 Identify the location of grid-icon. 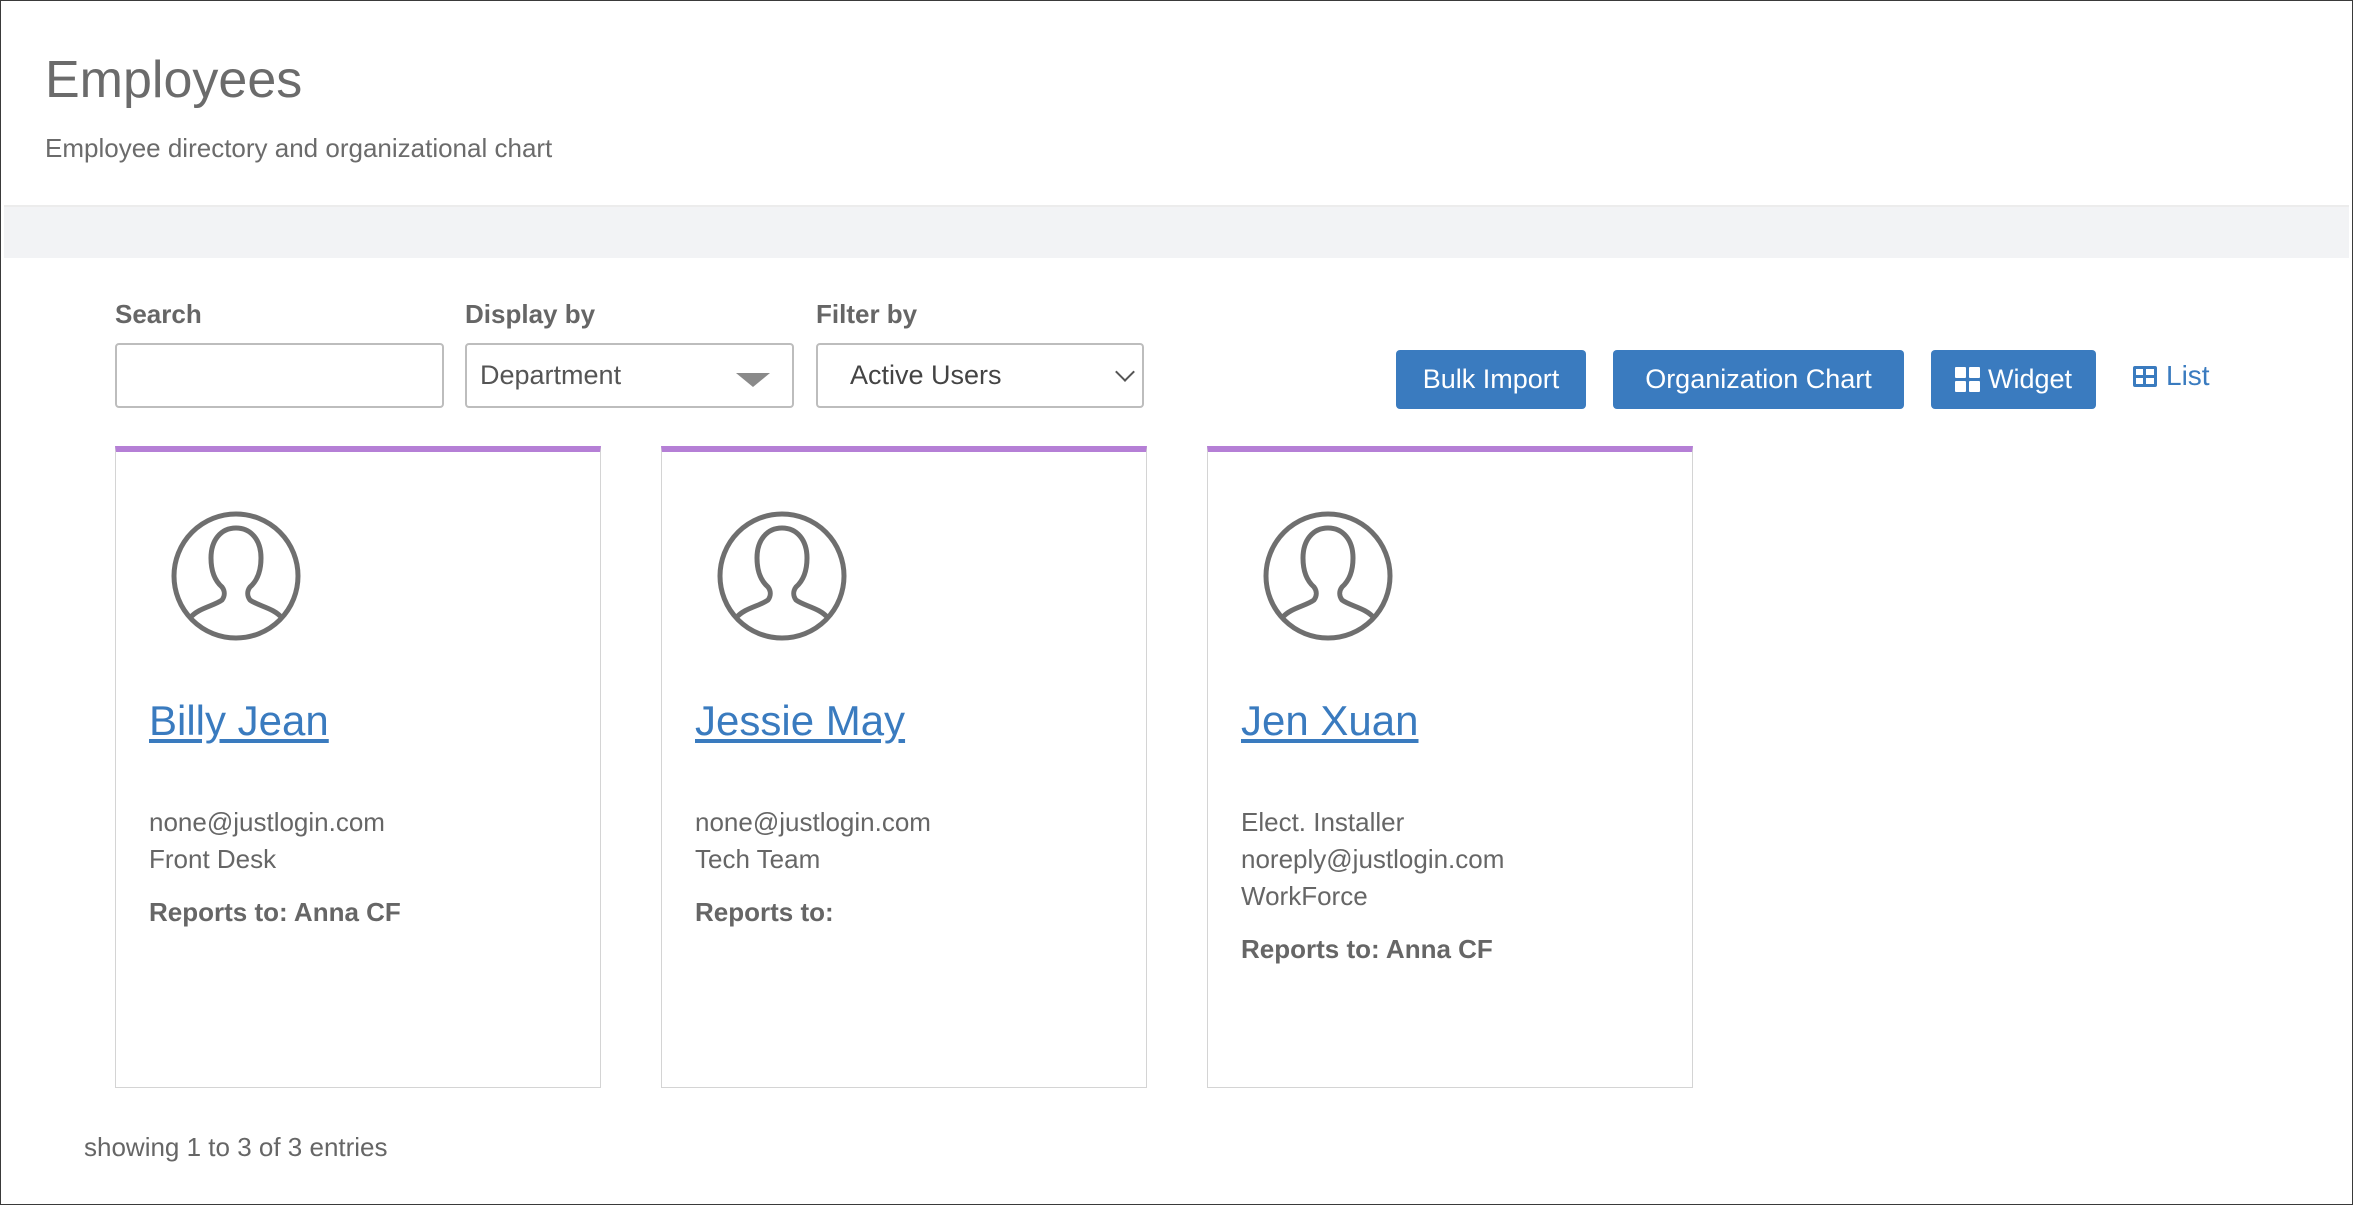
(1967, 379).